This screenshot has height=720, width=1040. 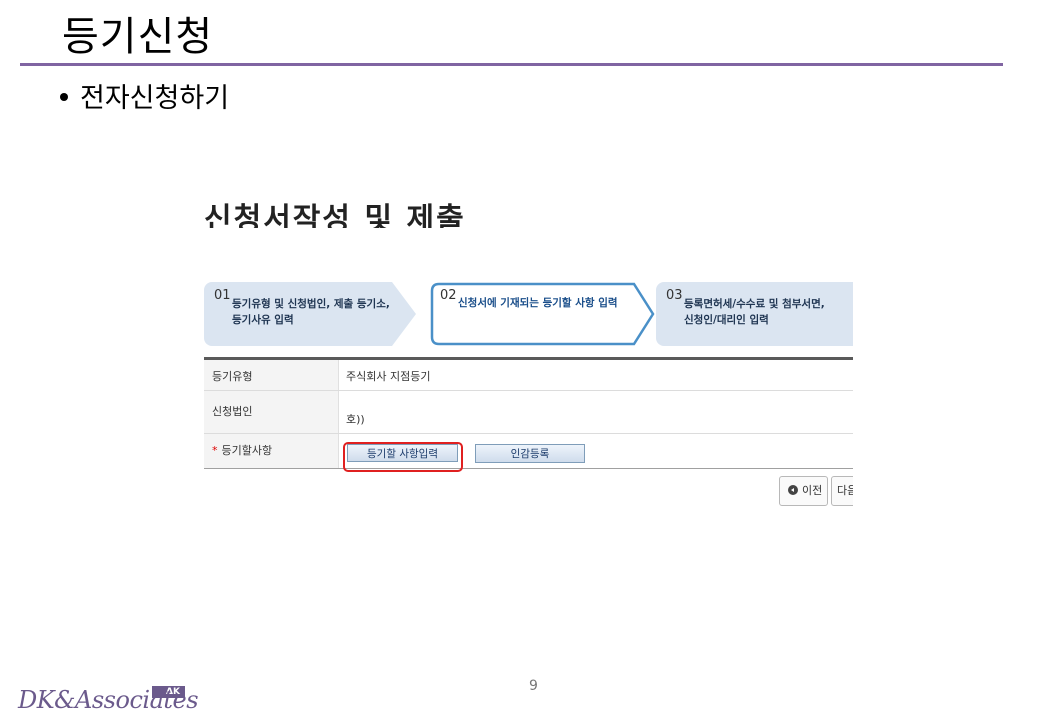 I want to click on required-mark: *, so click(x=215, y=450).